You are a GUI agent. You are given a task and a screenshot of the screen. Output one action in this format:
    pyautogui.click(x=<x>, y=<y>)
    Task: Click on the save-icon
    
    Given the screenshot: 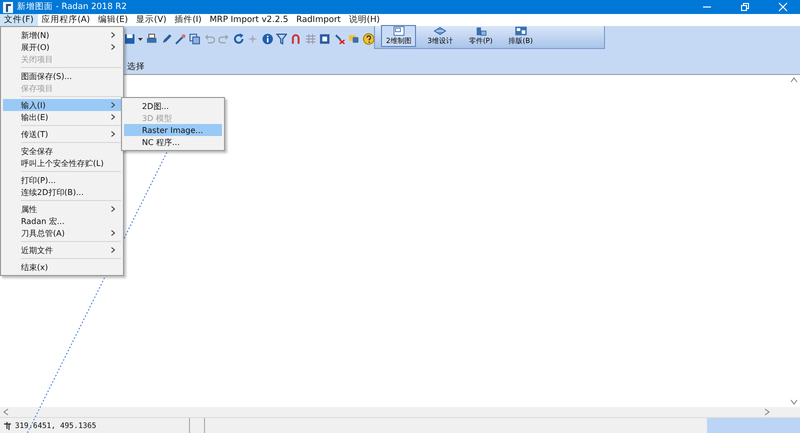 What is the action you would take?
    pyautogui.click(x=130, y=38)
    